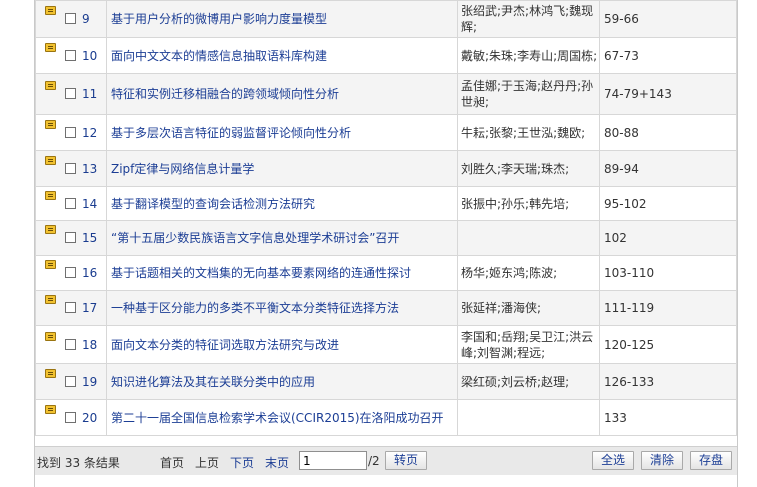 Image resolution: width=757 pixels, height=487 pixels. What do you see at coordinates (213, 204) in the screenshot?
I see `article-title-link: 基于翻译模型的查询会话检测方法研究` at bounding box center [213, 204].